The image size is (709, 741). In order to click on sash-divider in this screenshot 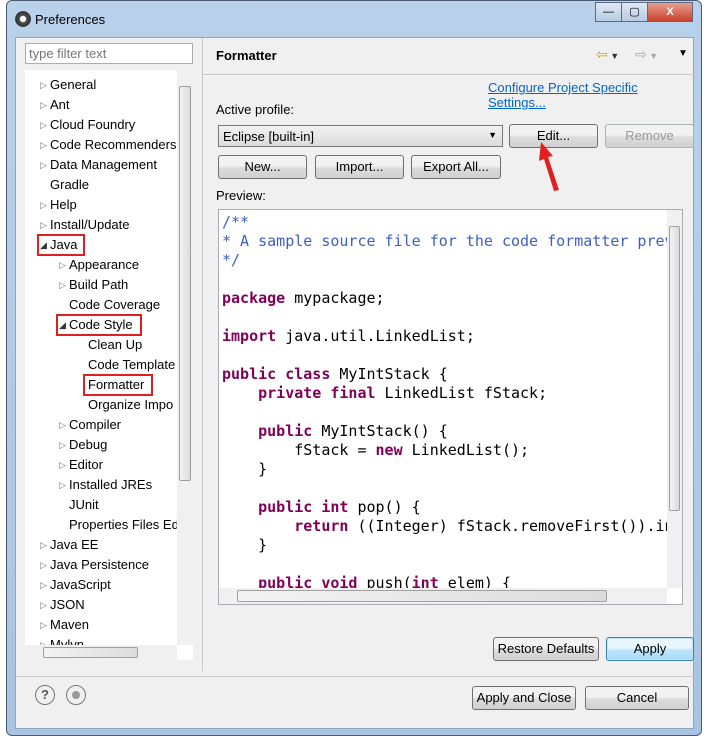, I will do `click(202, 354)`.